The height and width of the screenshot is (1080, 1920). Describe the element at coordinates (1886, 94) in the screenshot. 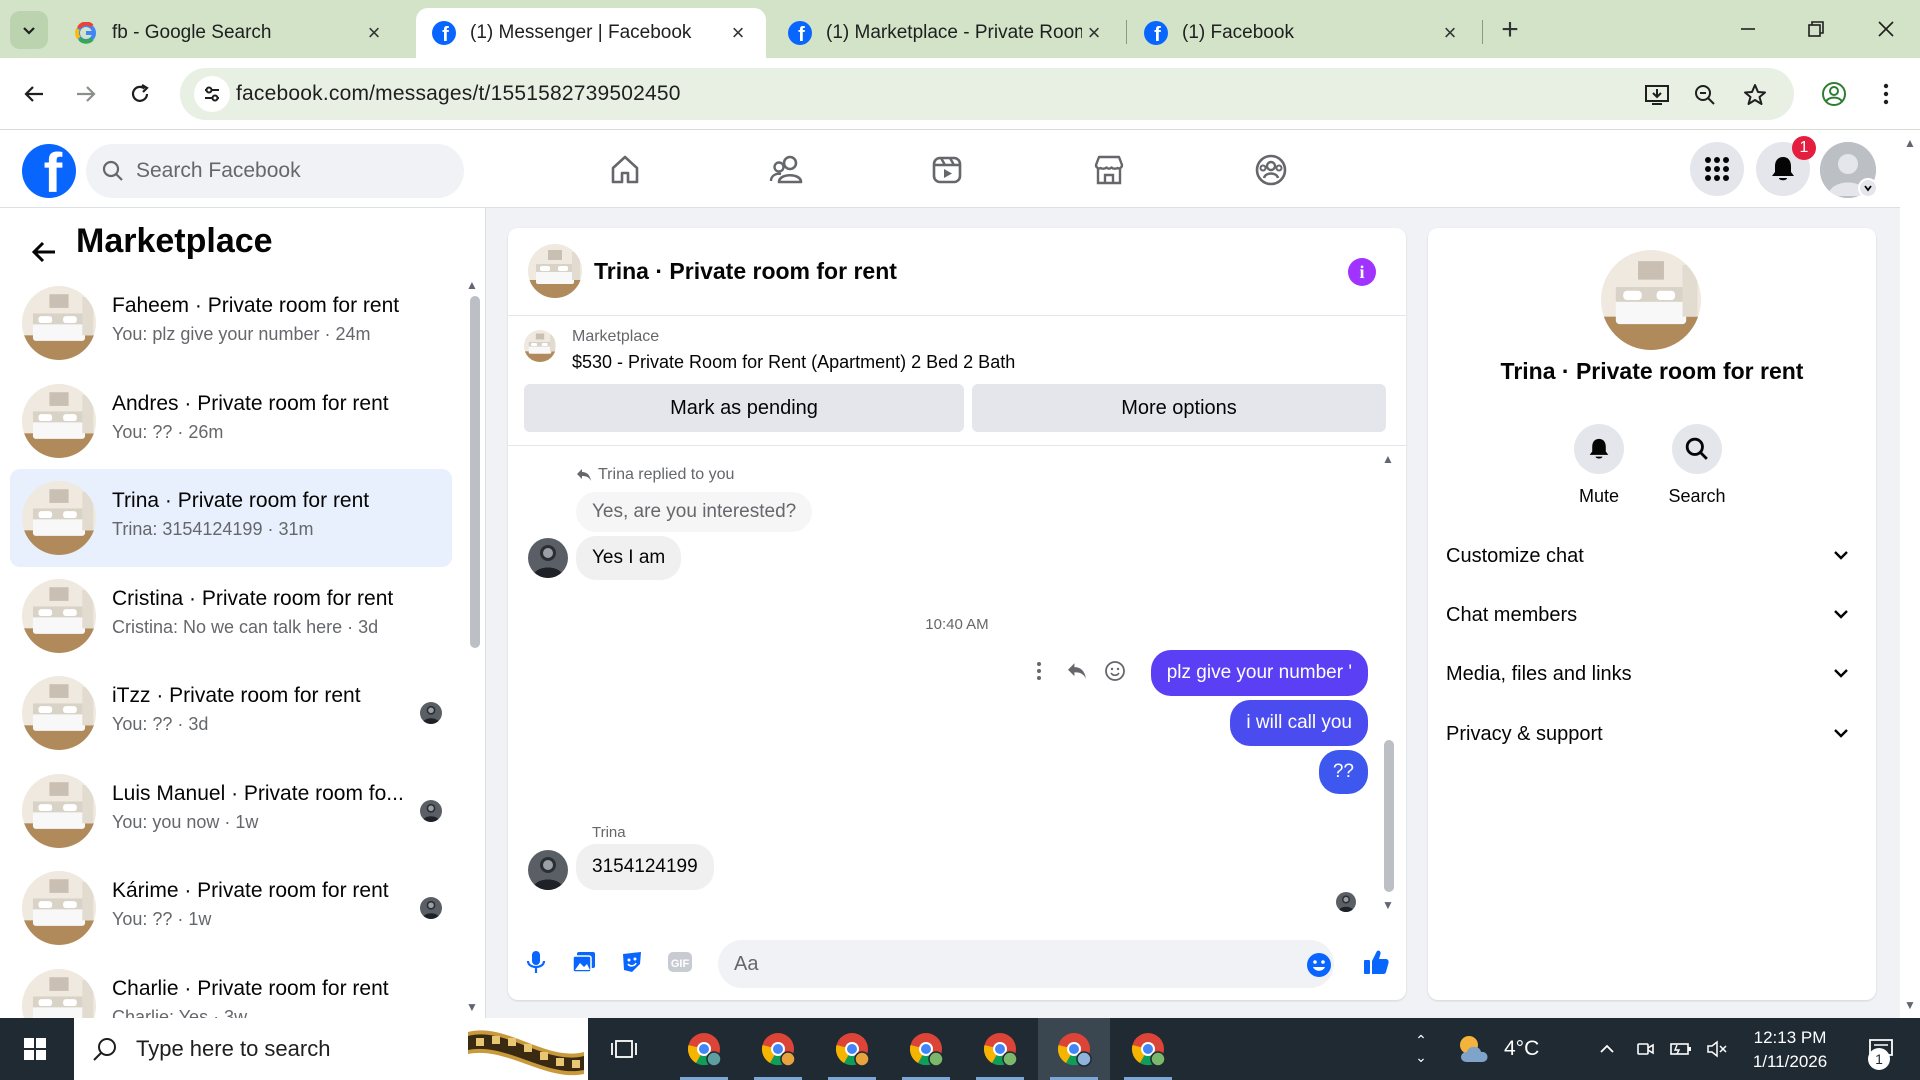

I see `browser-menu-button` at that location.